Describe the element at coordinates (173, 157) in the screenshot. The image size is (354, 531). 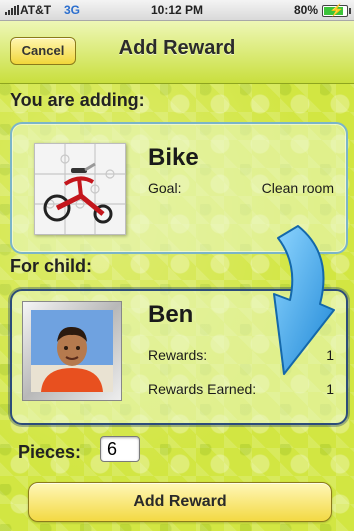
I see `reward-name: Bike` at that location.